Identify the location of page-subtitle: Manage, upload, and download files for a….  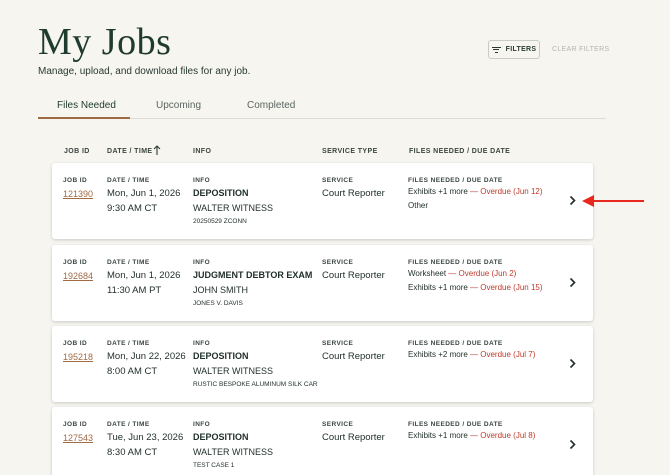
(144, 71).